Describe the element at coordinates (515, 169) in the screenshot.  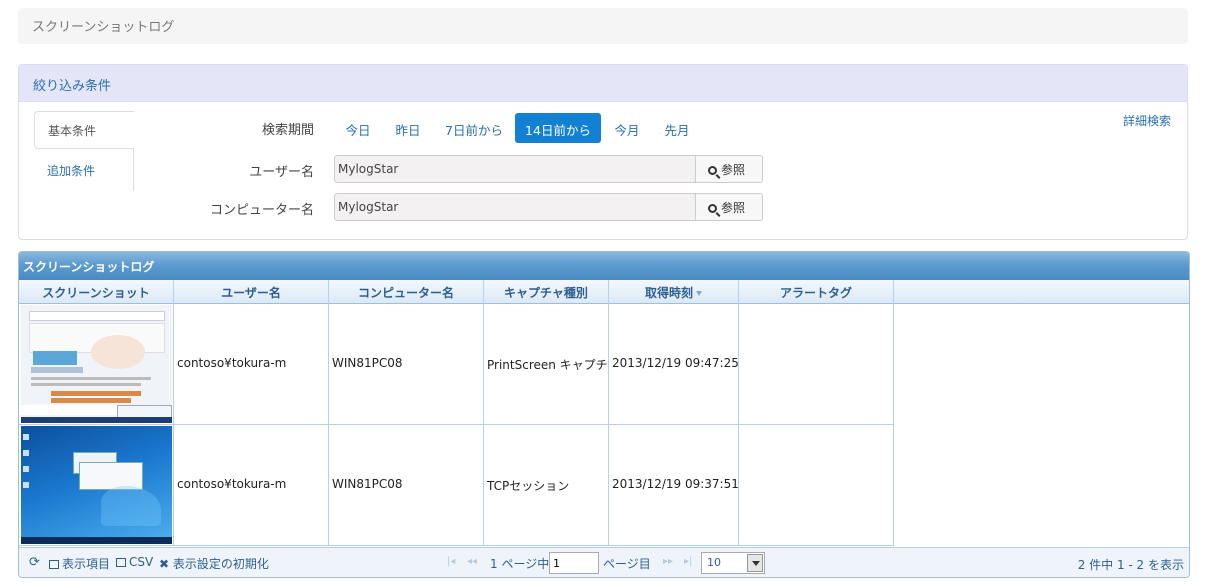
I see `user-name-input` at that location.